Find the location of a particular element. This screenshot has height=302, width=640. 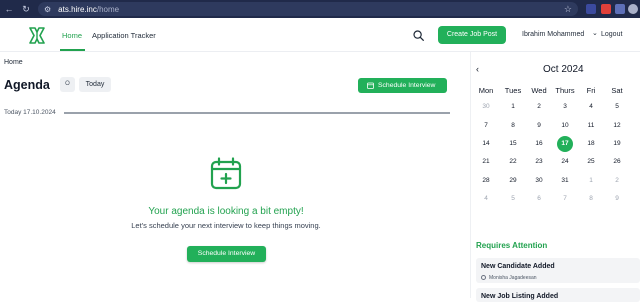

calendar-add-icon is located at coordinates (226, 173).